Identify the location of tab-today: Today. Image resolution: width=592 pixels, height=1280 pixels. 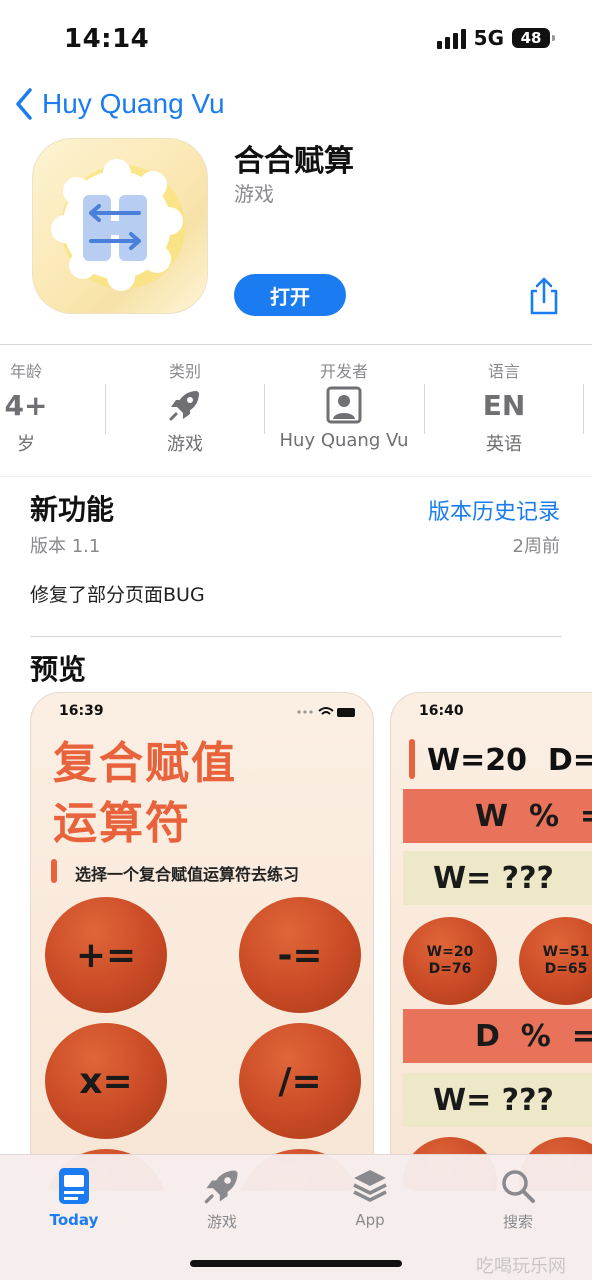
(74, 1197).